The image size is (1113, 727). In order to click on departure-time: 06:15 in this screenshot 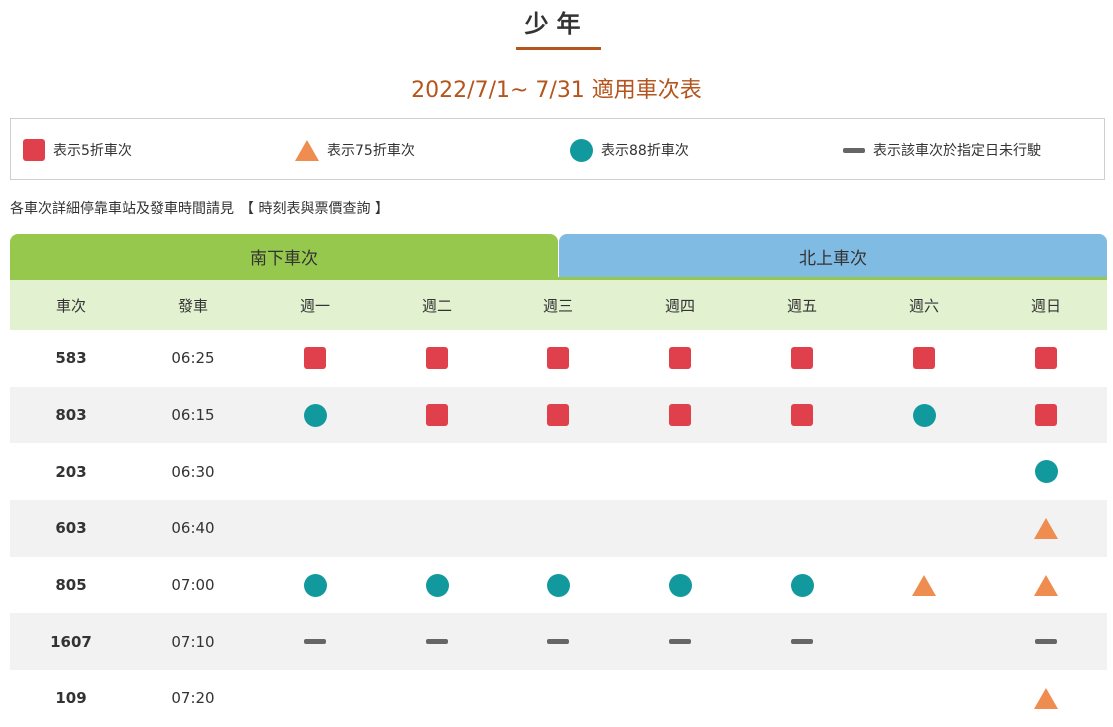, I will do `click(193, 415)`.